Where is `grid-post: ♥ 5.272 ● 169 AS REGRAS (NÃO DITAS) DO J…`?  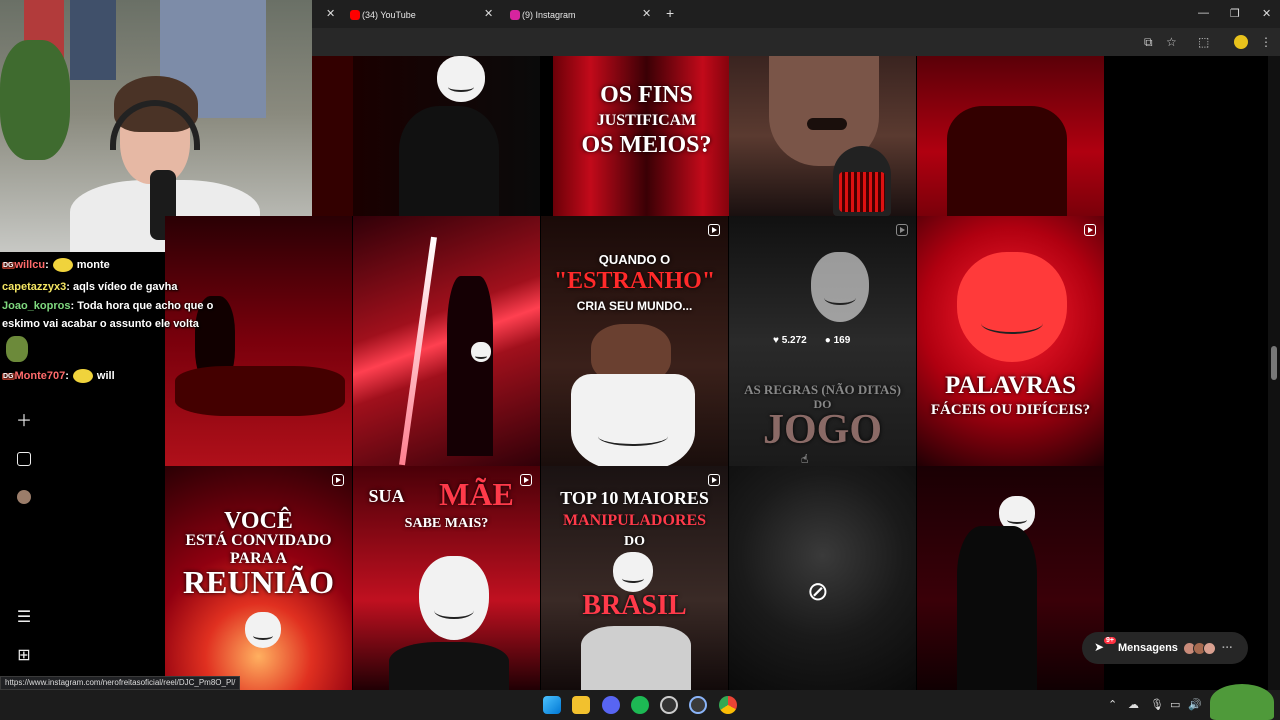 grid-post: ♥ 5.272 ● 169 AS REGRAS (NÃO DITAS) DO J… is located at coordinates (822, 341).